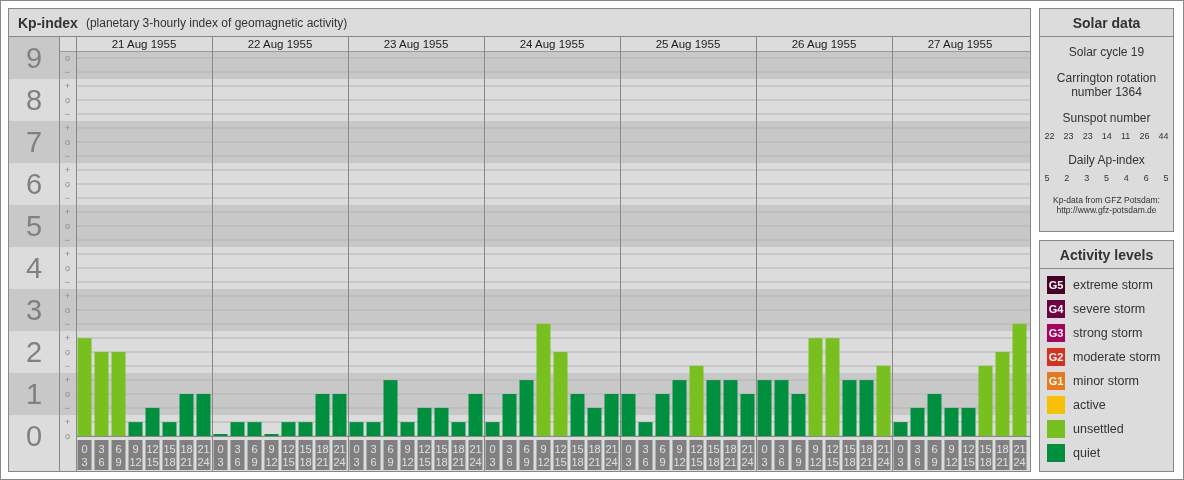  What do you see at coordinates (1125, 136) in the screenshot?
I see `sunspot-value: 11` at bounding box center [1125, 136].